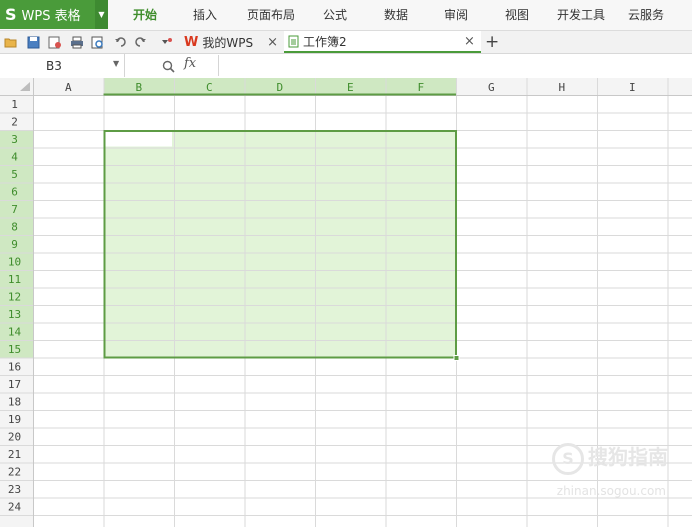 This screenshot has height=527, width=692. I want to click on name-box: B3 ▼, so click(62, 65).